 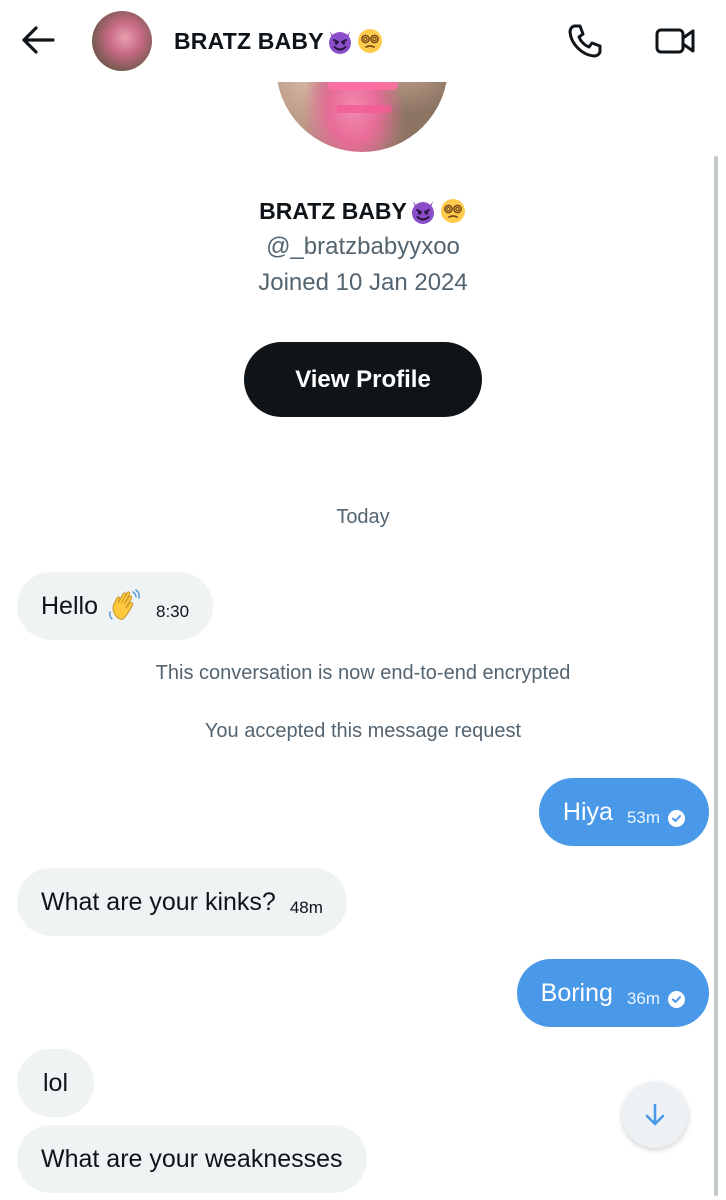 I want to click on request-accepted-notice: You accepted this message request, so click(x=363, y=731).